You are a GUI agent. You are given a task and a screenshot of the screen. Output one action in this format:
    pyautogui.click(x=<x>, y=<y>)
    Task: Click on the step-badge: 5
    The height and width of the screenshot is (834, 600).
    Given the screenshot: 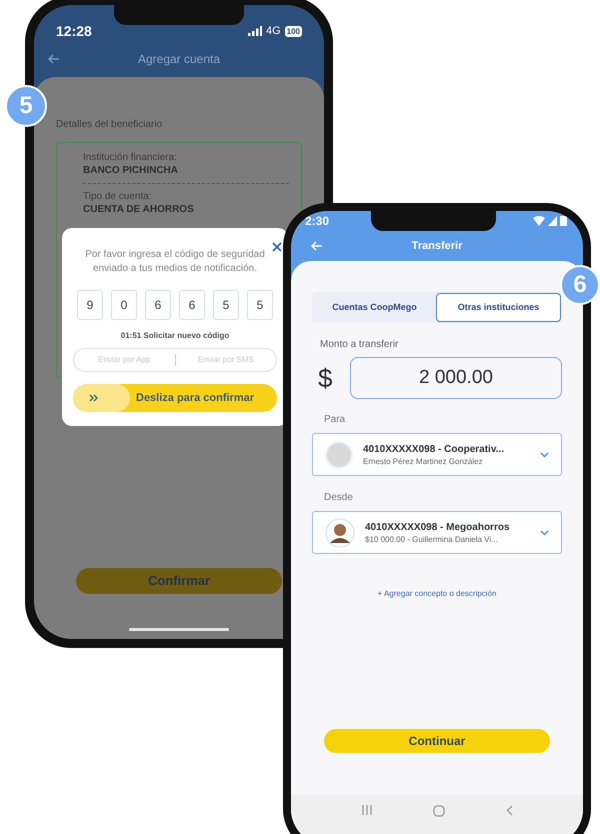 What is the action you would take?
    pyautogui.click(x=26, y=106)
    